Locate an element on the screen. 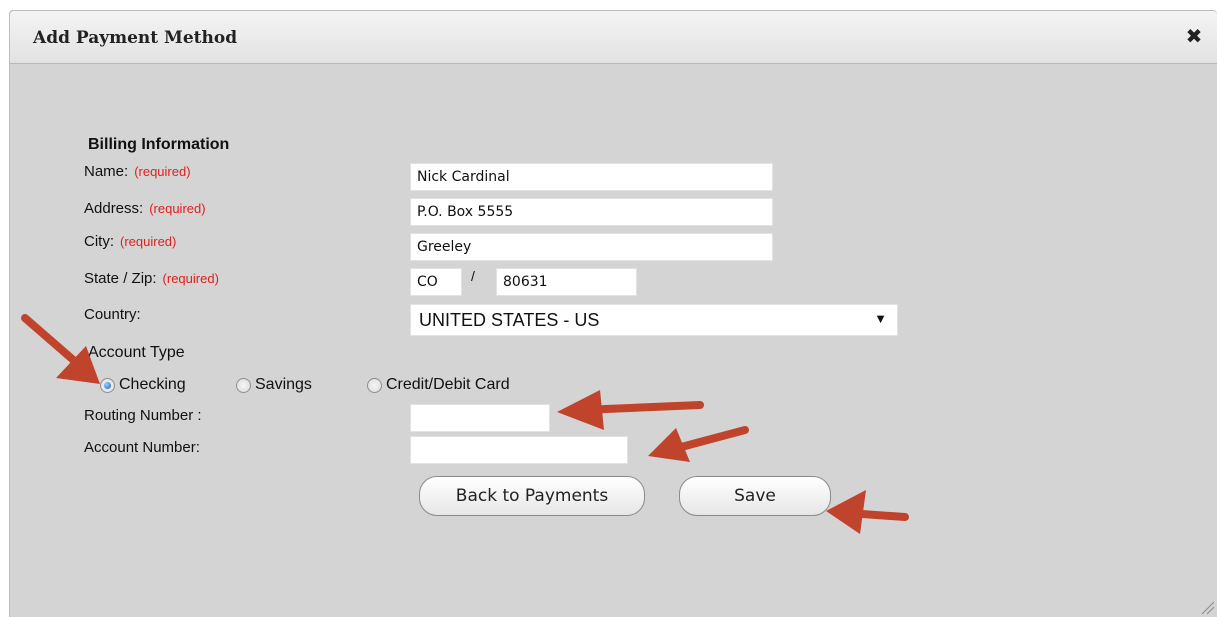 The width and height of the screenshot is (1217, 617). billing-section-title: Billing Information is located at coordinates (159, 144).